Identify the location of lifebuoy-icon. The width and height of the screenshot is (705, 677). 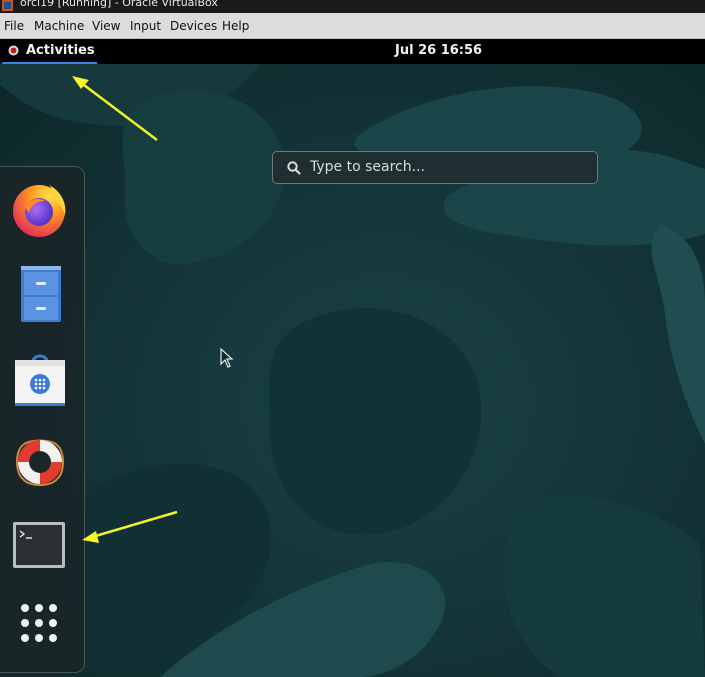
(40, 462).